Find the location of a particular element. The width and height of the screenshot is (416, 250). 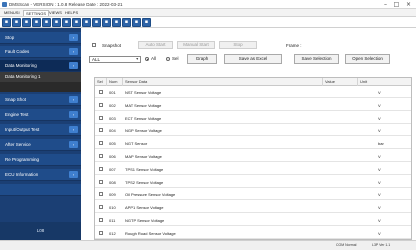

filter-icon: ▪ is located at coordinates (126, 22).